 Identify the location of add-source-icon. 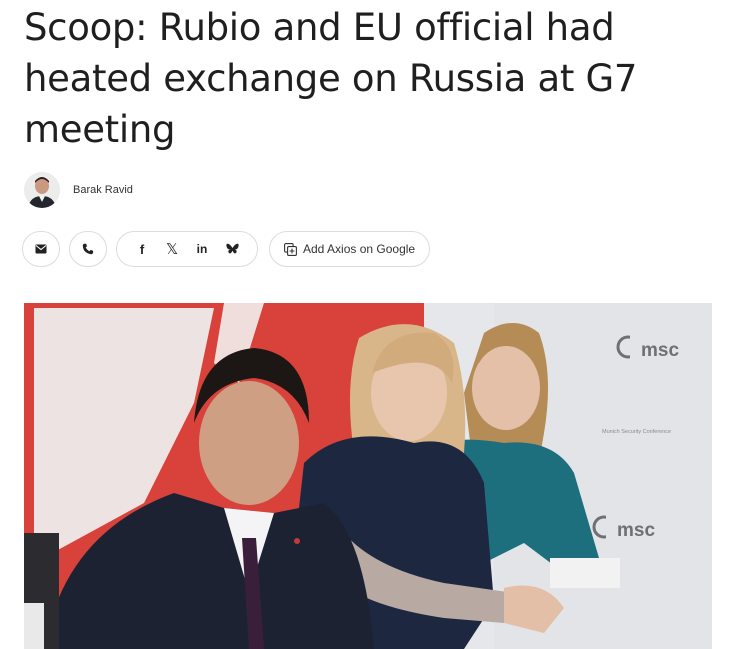
(290, 249).